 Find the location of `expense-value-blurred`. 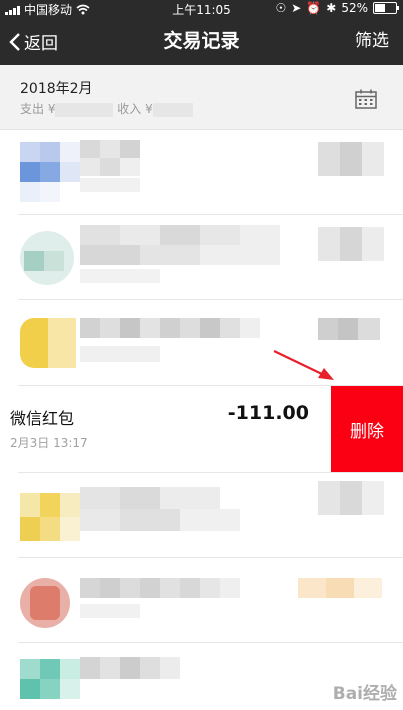

expense-value-blurred is located at coordinates (84, 109).